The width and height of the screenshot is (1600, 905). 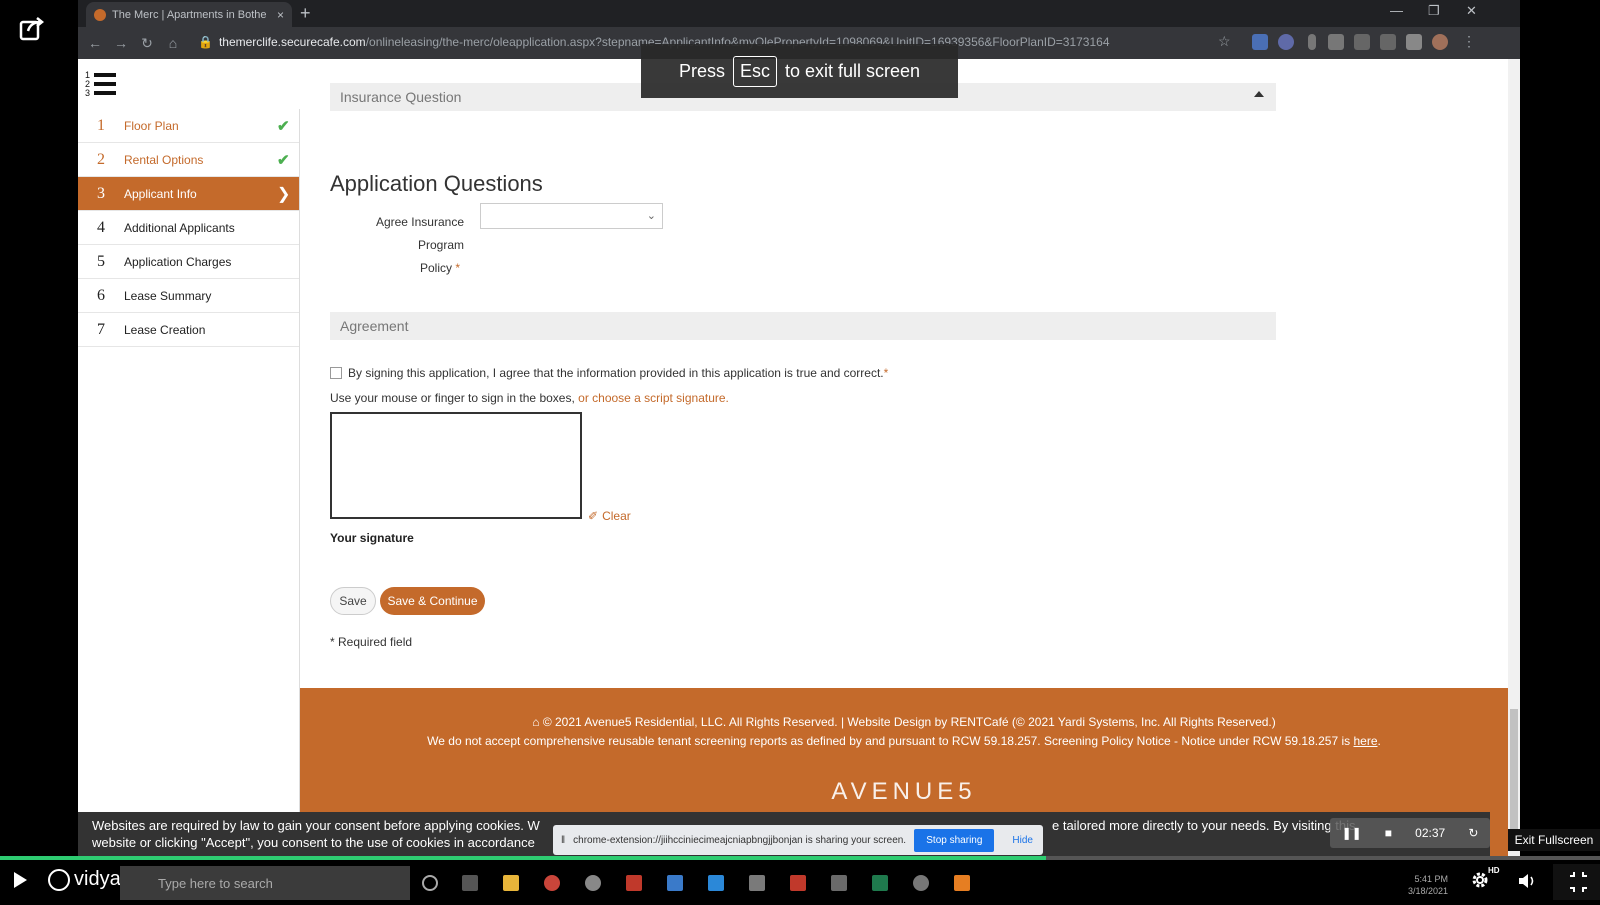 What do you see at coordinates (904, 791) in the screenshot?
I see `avenue5-logo: AVENUE5` at bounding box center [904, 791].